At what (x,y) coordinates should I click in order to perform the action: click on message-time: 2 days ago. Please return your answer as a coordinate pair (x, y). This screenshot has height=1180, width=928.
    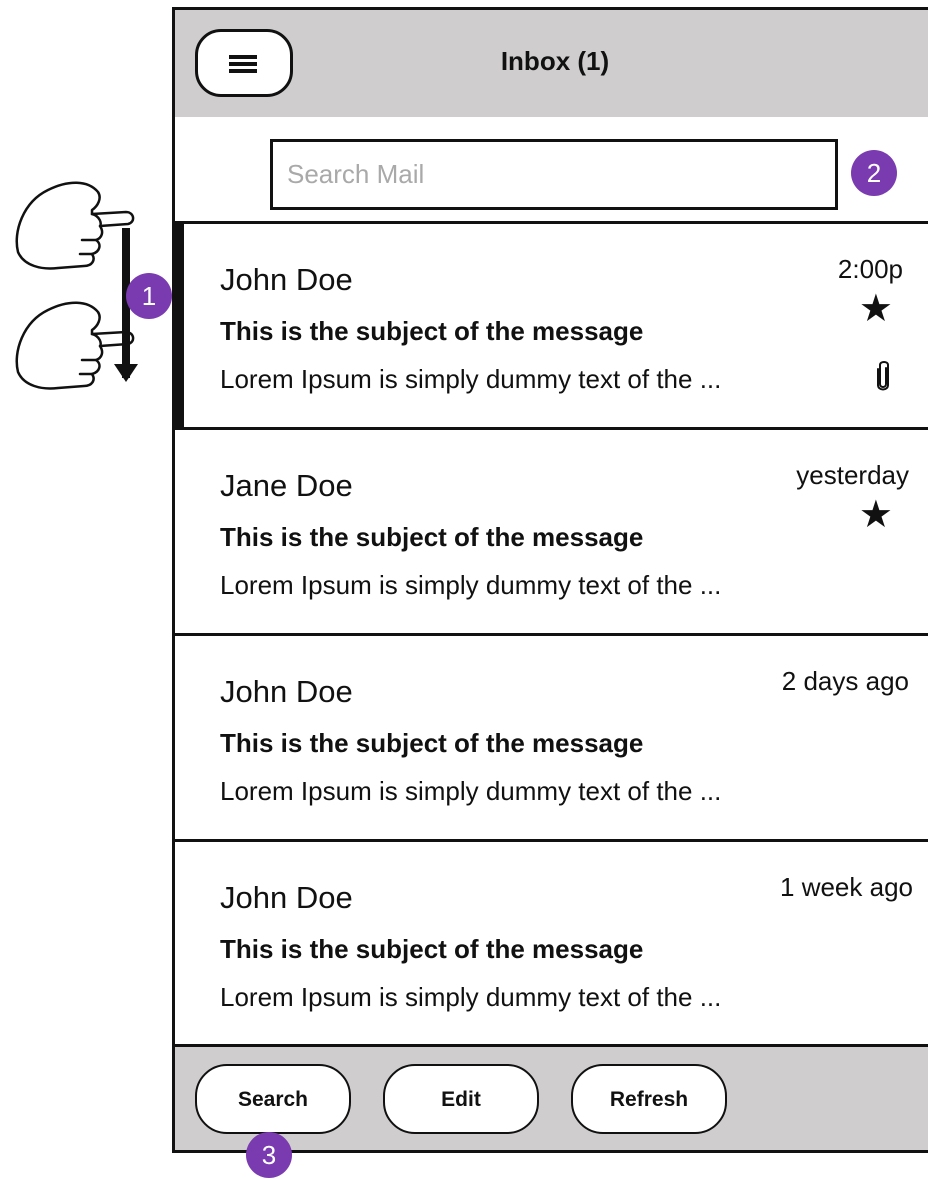
    Looking at the image, I should click on (845, 681).